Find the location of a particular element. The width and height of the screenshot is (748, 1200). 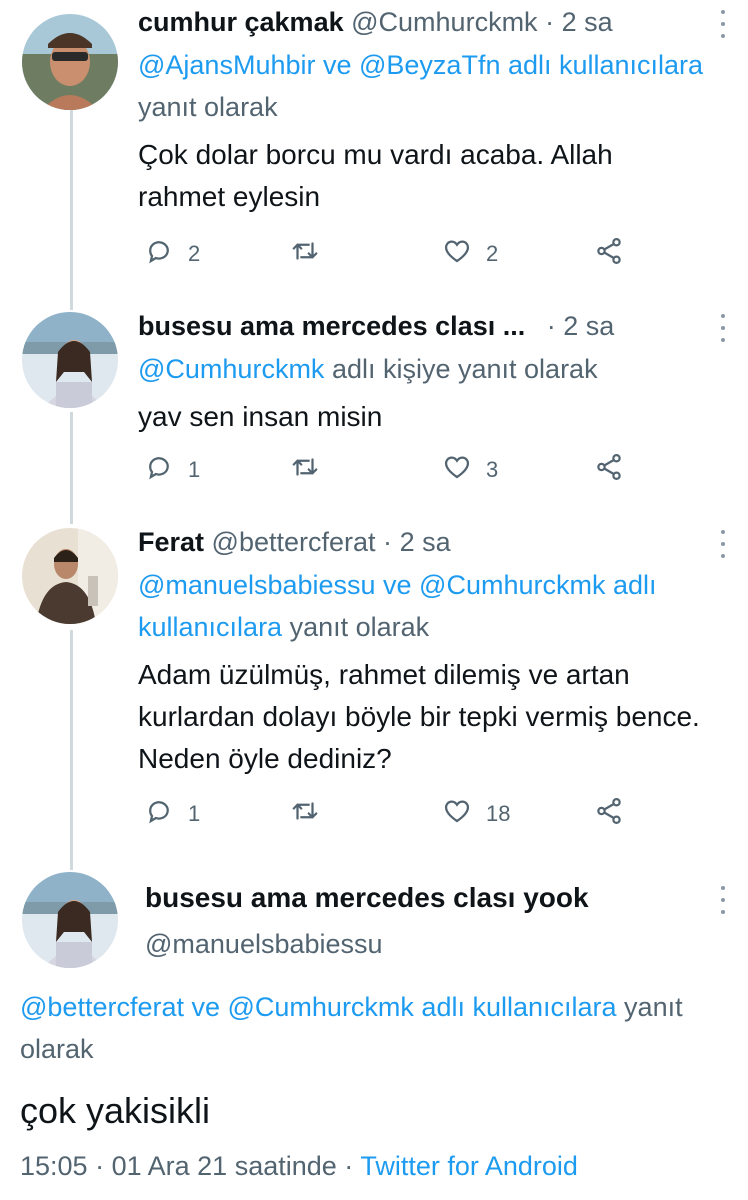

like-count: 18 is located at coordinates (498, 813).